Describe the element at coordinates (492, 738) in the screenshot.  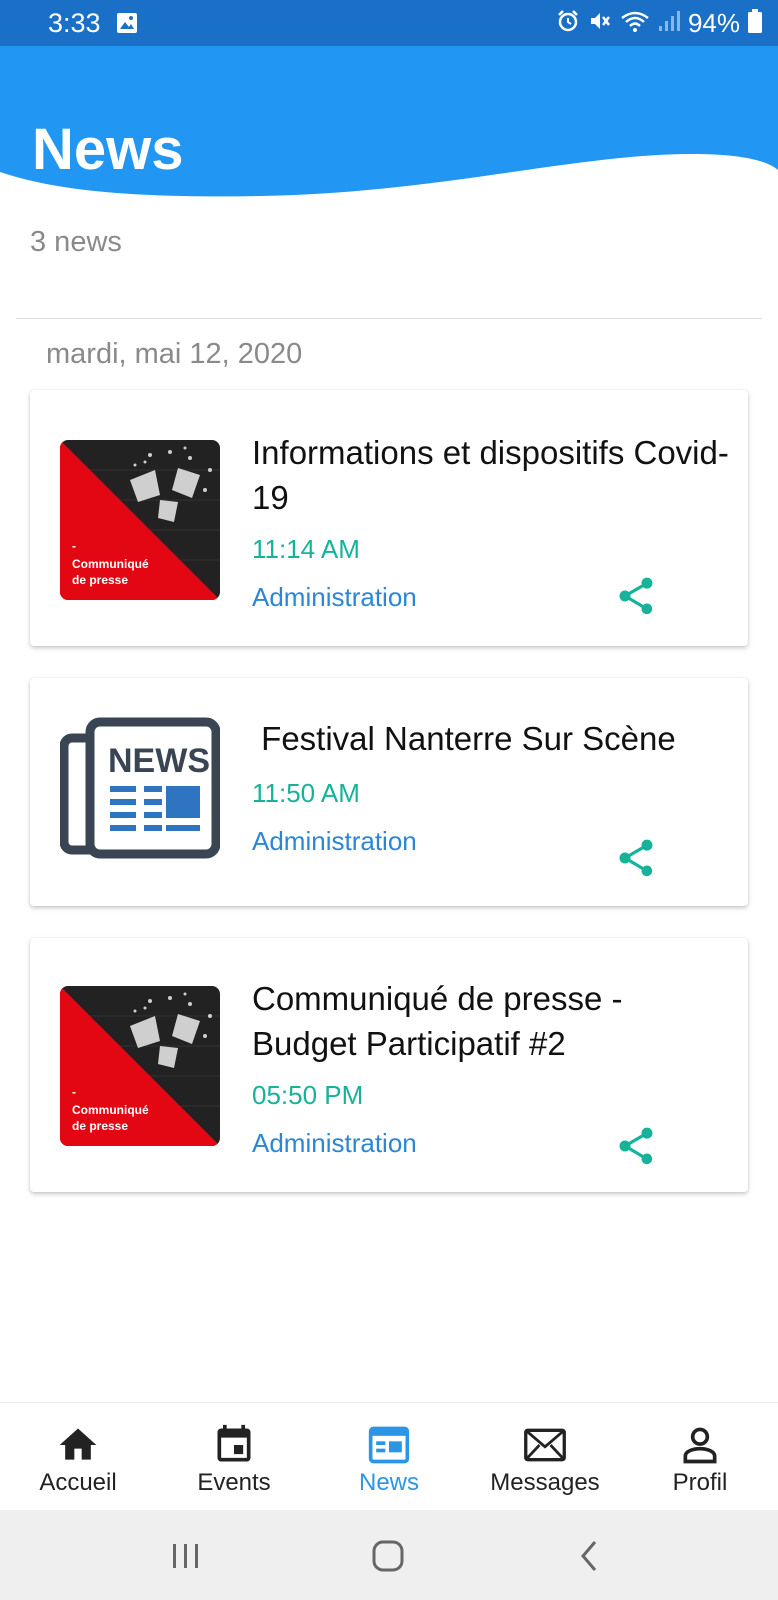
I see `news-title: Festival Nanterre Sur Scène` at that location.